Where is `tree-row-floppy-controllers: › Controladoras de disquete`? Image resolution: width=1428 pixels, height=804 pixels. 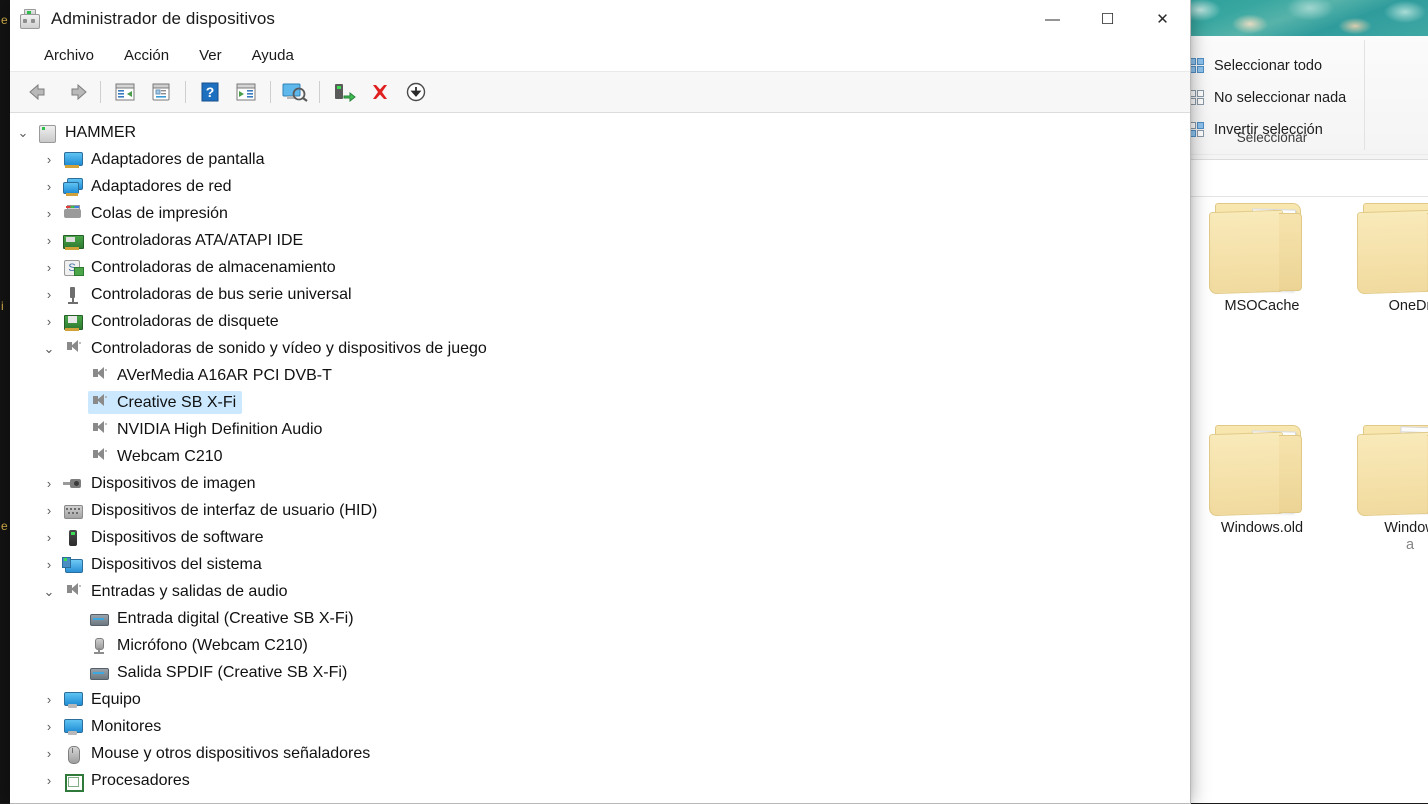 tree-row-floppy-controllers: › Controladoras de disquete is located at coordinates (580, 321).